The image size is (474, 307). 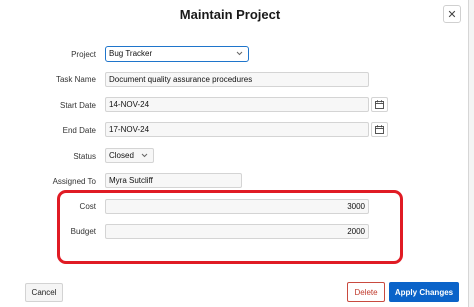 What do you see at coordinates (121, 155) in the screenshot?
I see `status-select-value: Closed` at bounding box center [121, 155].